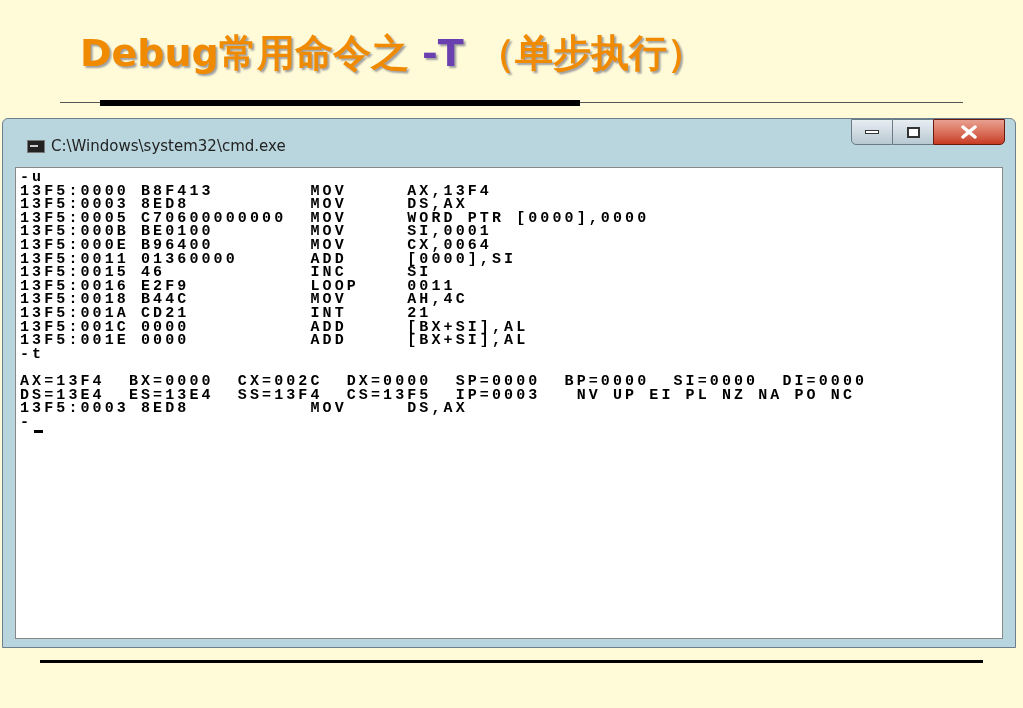  Describe the element at coordinates (226, 273) in the screenshot. I see `console-line: 13F5:0015 46 INC SI` at that location.